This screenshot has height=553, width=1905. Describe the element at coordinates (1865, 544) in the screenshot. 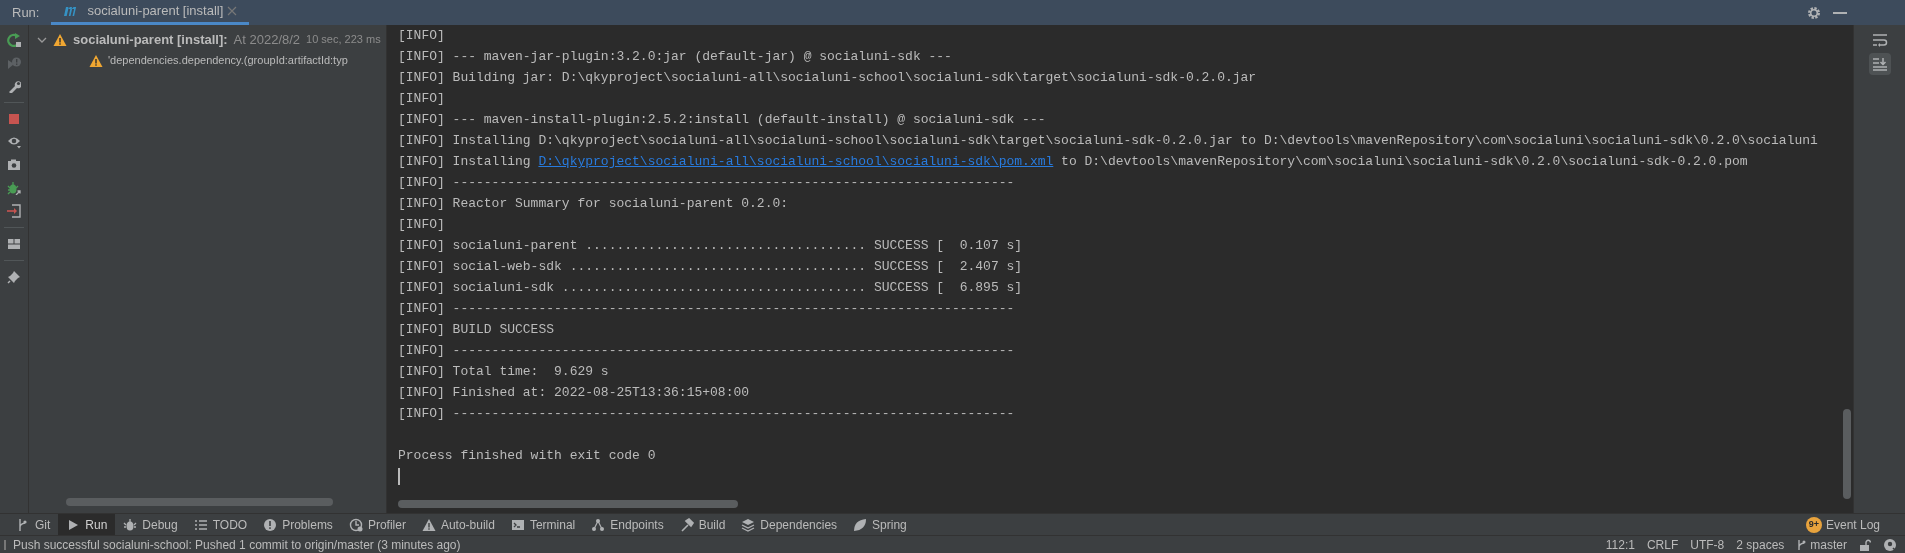

I see `lock-icon` at that location.